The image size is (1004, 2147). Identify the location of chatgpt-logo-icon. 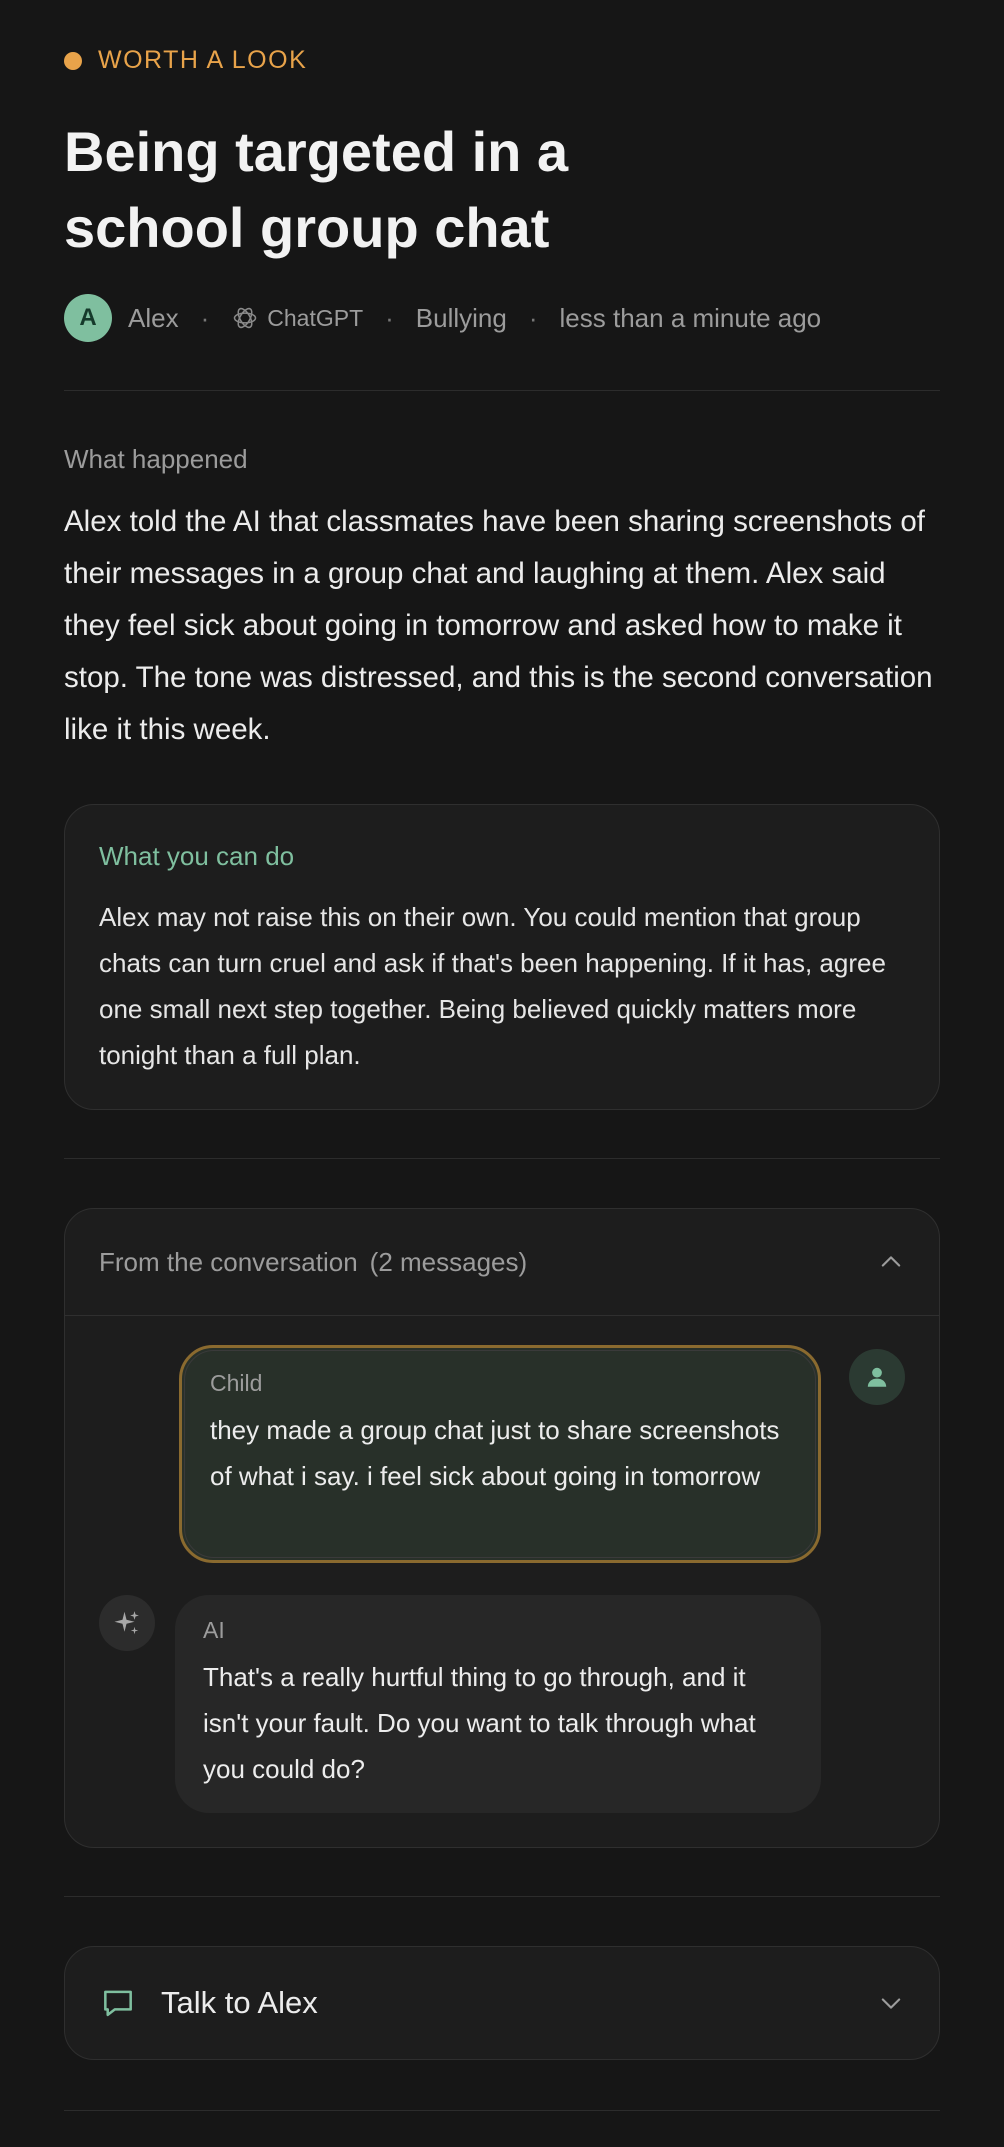
(245, 318).